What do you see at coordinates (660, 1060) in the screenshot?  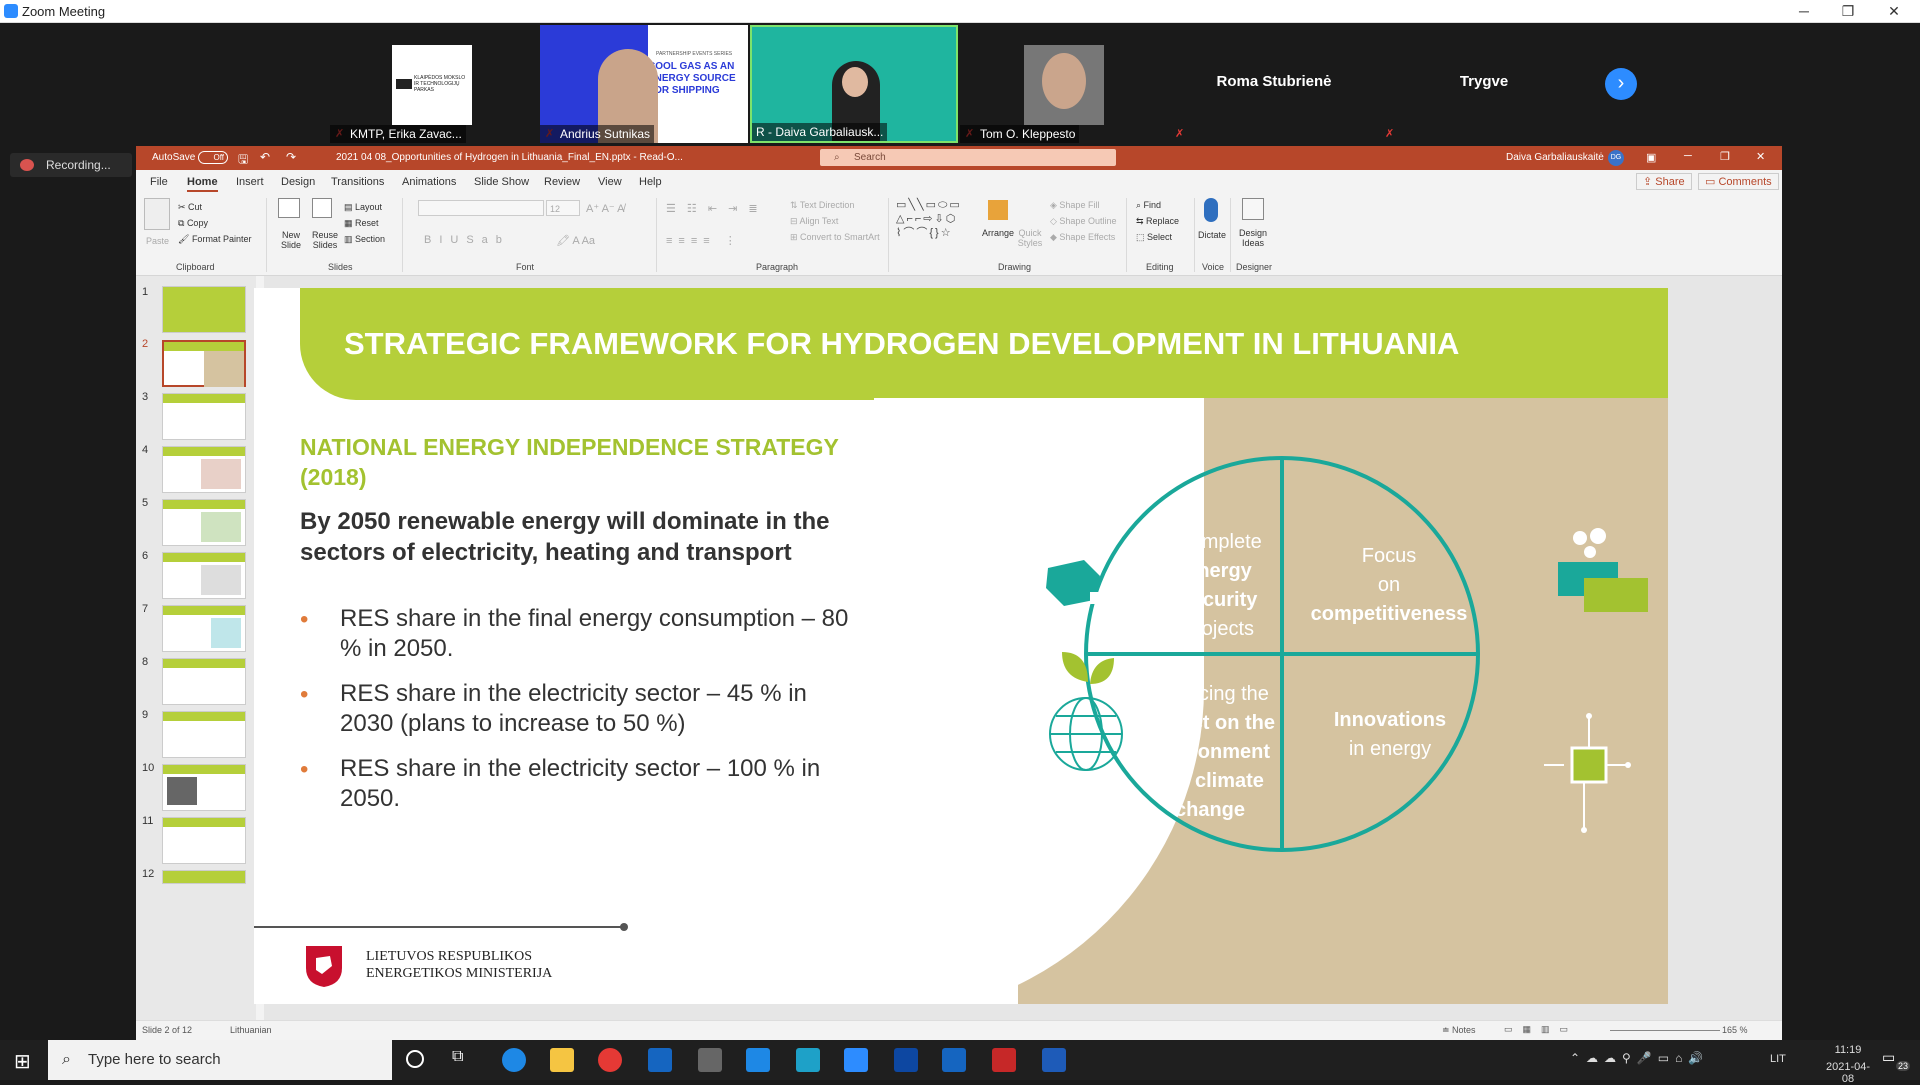 I see `outlook-icon` at bounding box center [660, 1060].